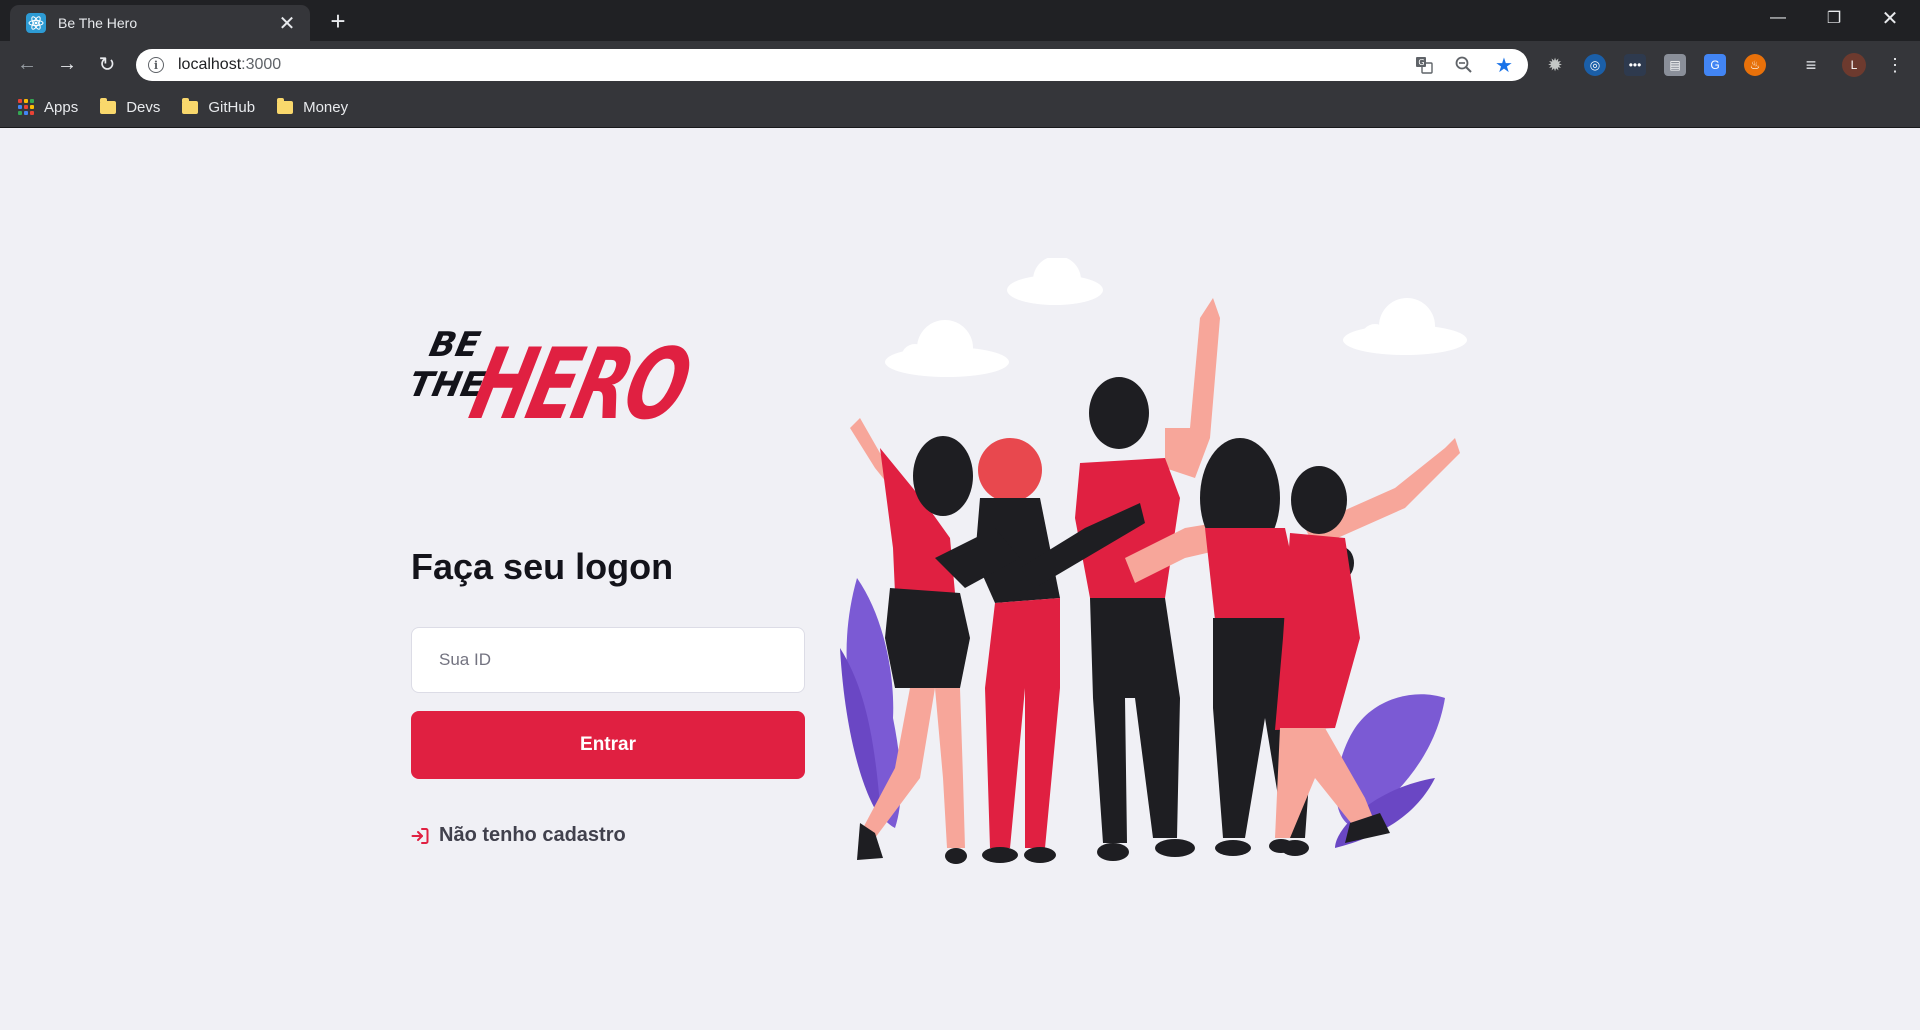  I want to click on extension-window-icon: ▤, so click(1675, 65).